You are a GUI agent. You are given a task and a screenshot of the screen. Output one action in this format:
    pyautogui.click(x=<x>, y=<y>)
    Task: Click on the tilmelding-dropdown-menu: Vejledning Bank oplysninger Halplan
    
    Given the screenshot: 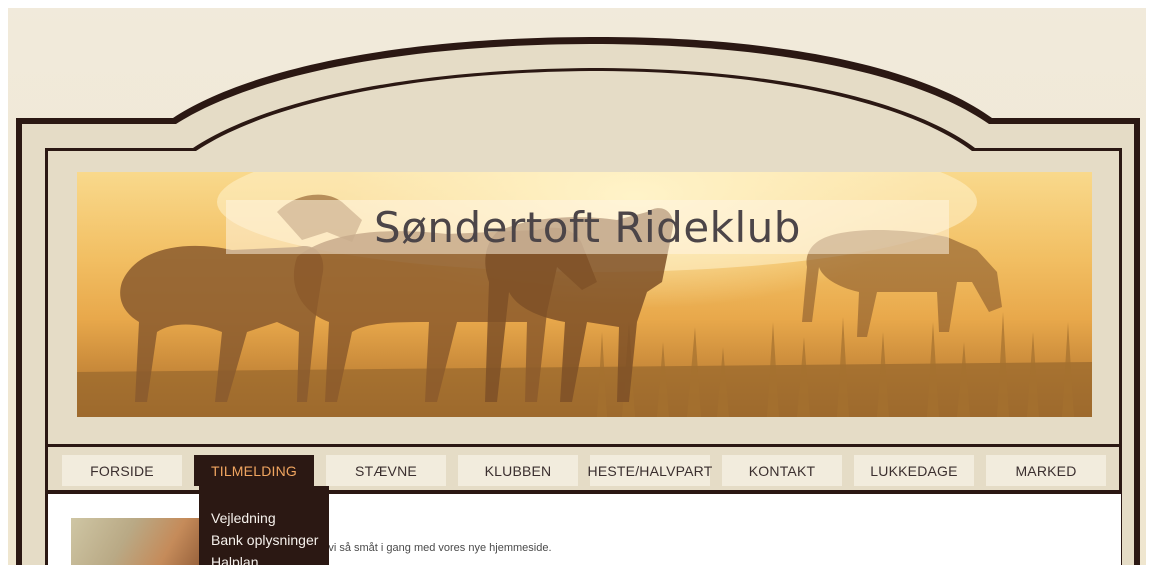 What is the action you would take?
    pyautogui.click(x=264, y=525)
    